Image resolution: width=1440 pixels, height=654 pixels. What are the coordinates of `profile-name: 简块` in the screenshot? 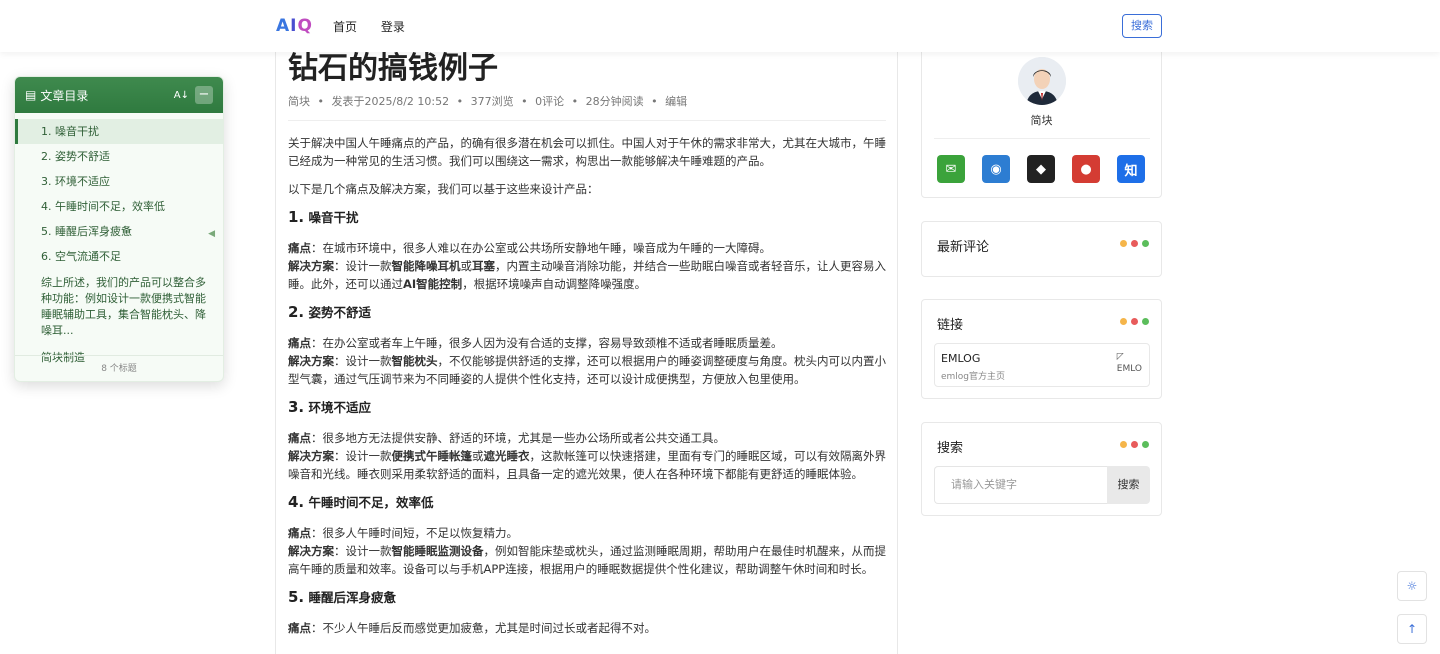 It's located at (1041, 120).